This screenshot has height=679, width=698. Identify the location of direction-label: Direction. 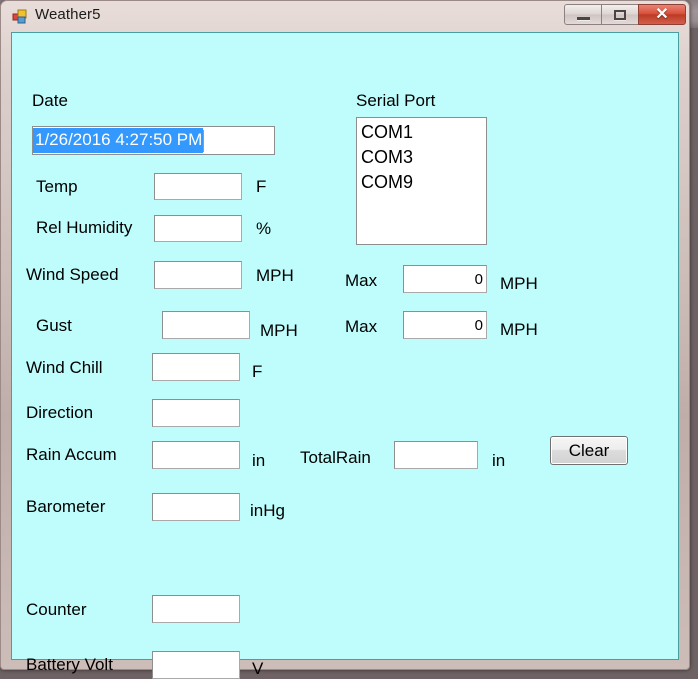
(60, 412).